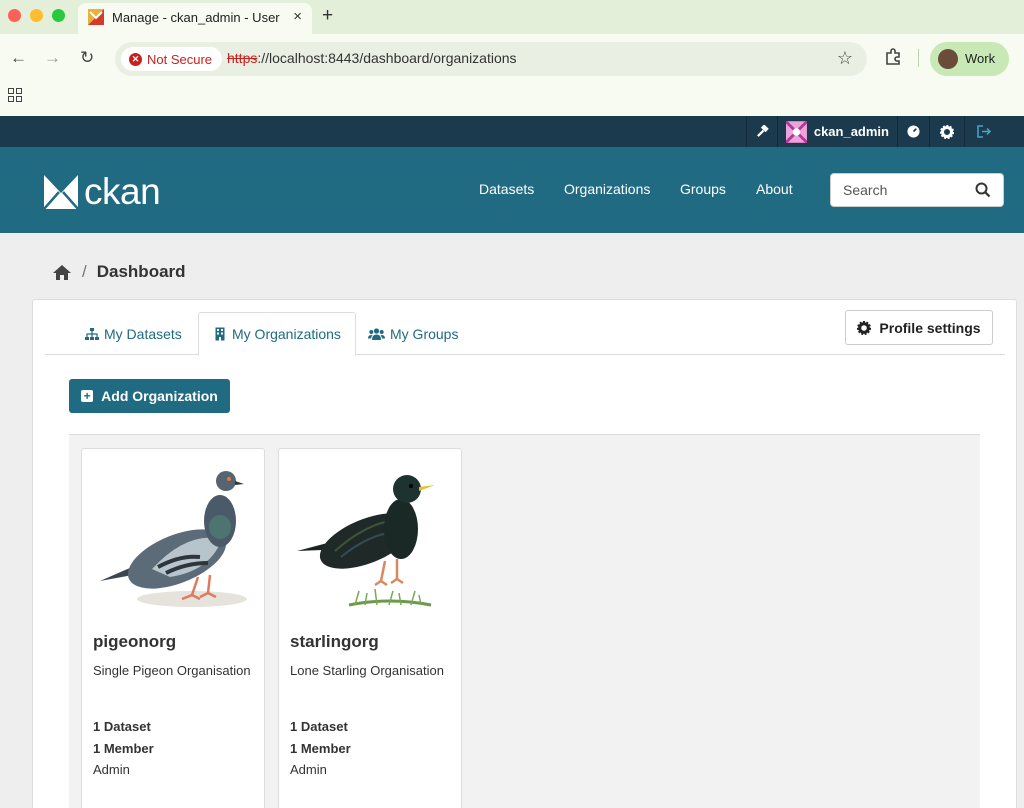 The width and height of the screenshot is (1024, 808). What do you see at coordinates (851, 131) in the screenshot?
I see `account-username: ckan_admin` at bounding box center [851, 131].